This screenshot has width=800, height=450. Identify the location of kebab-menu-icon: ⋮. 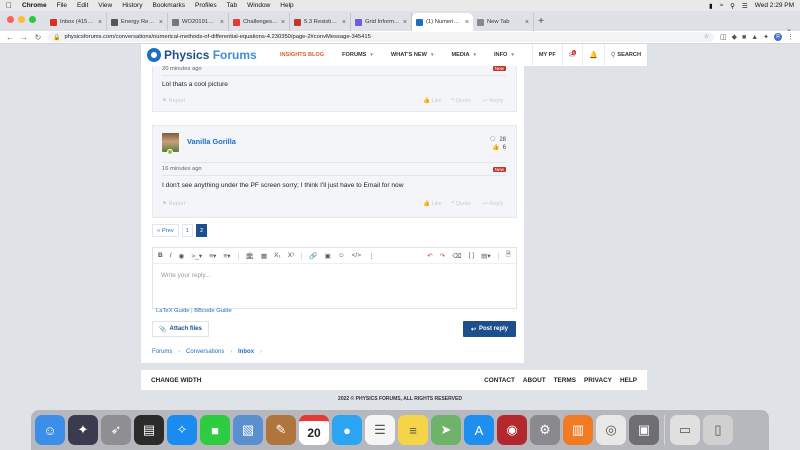
(790, 37).